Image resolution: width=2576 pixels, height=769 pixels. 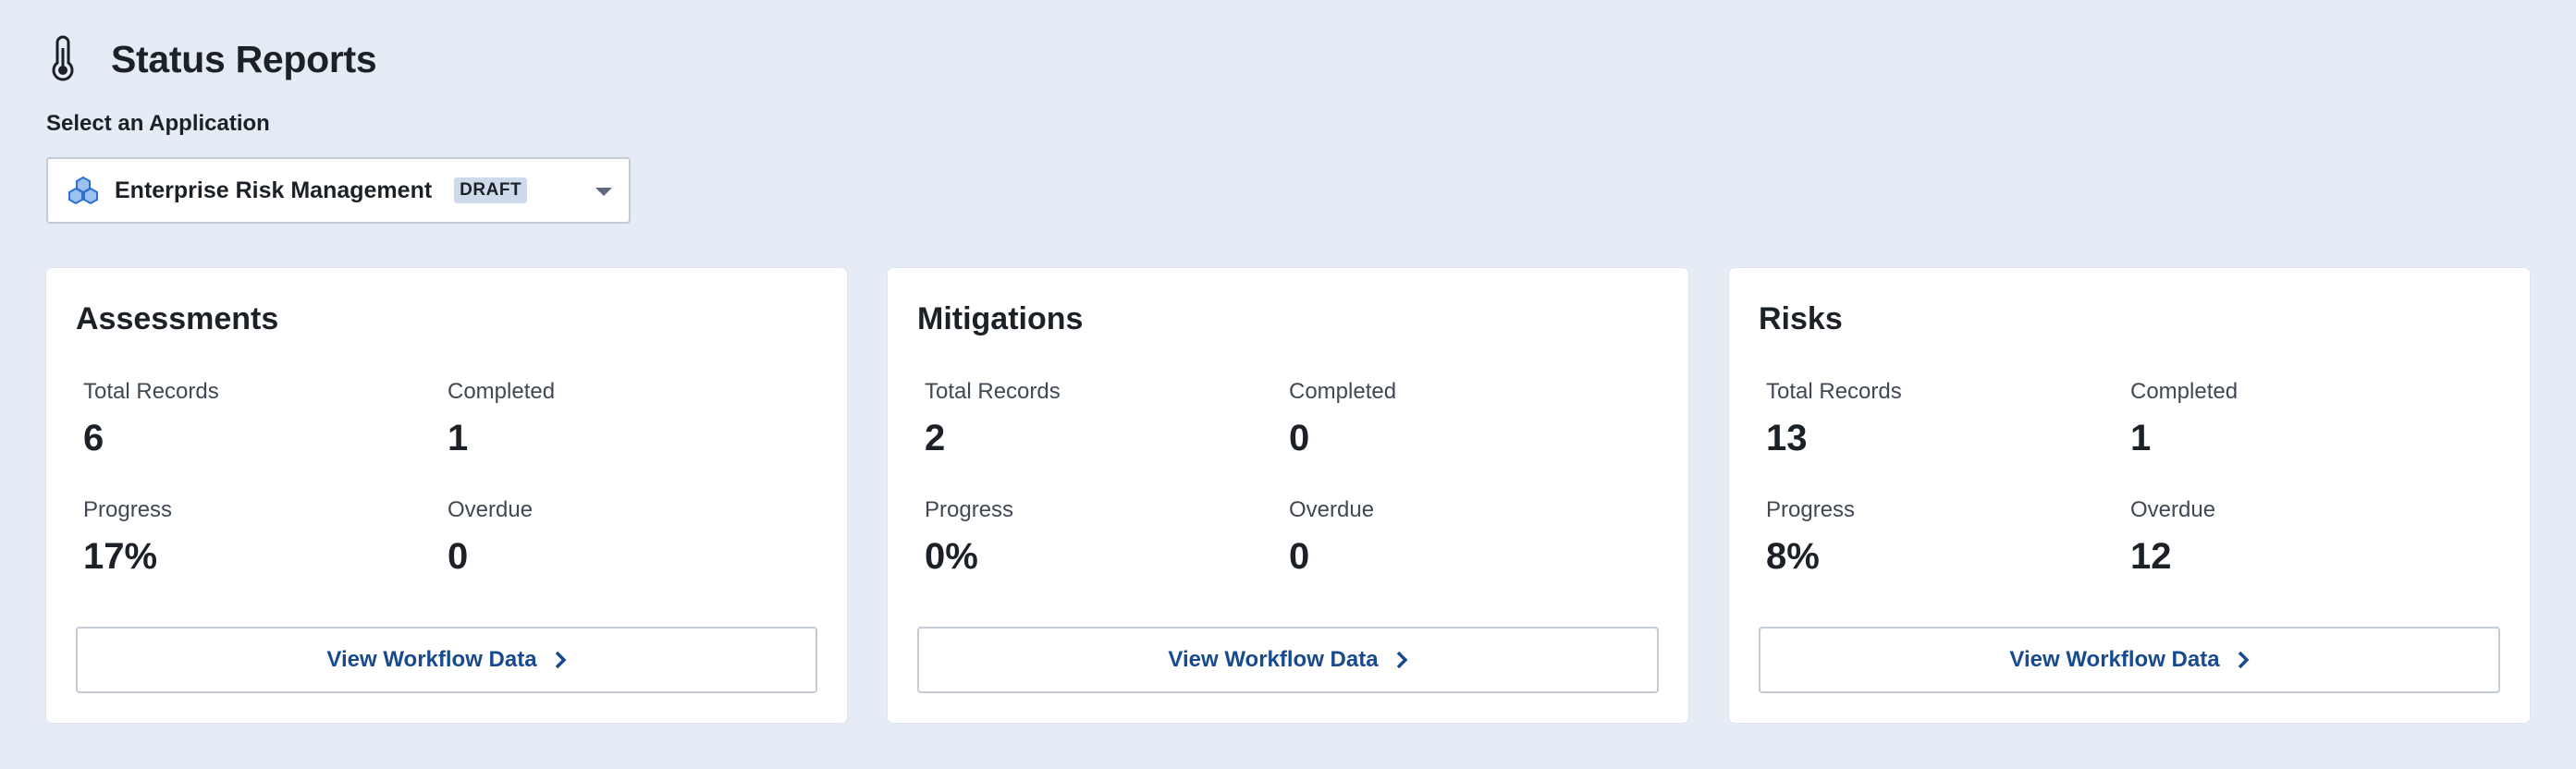 I want to click on stat-overdue: Overdue 12, so click(x=2172, y=537).